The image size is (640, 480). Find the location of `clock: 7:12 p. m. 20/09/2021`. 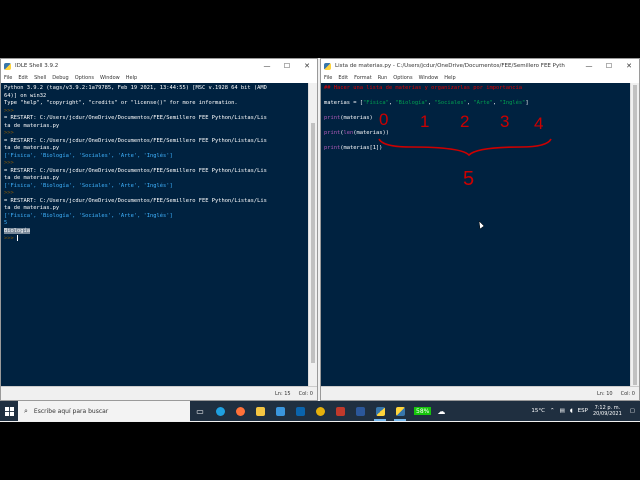

clock: 7:12 p. m. 20/09/2021 is located at coordinates (607, 411).